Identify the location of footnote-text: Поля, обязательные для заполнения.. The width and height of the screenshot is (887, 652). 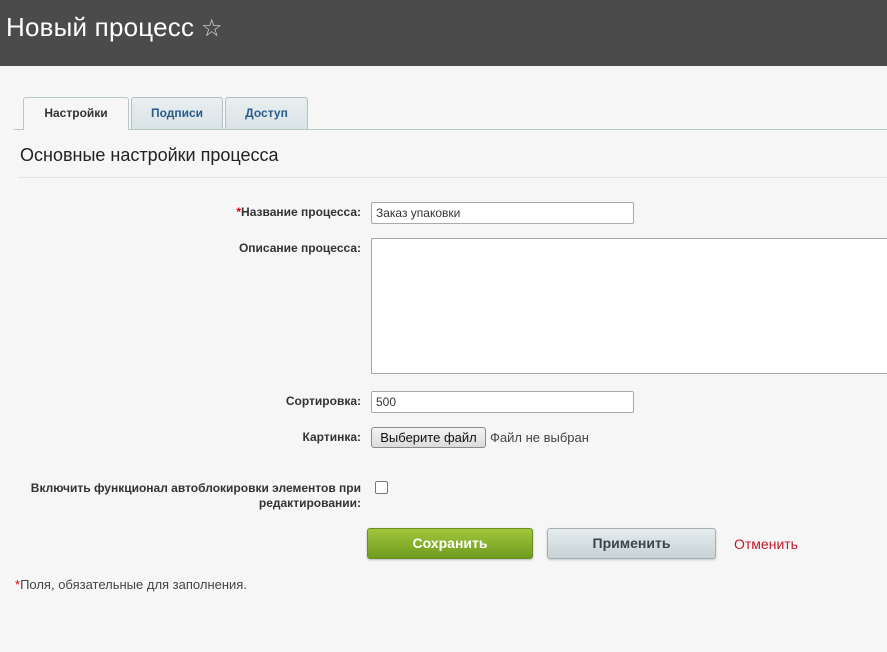
(133, 584).